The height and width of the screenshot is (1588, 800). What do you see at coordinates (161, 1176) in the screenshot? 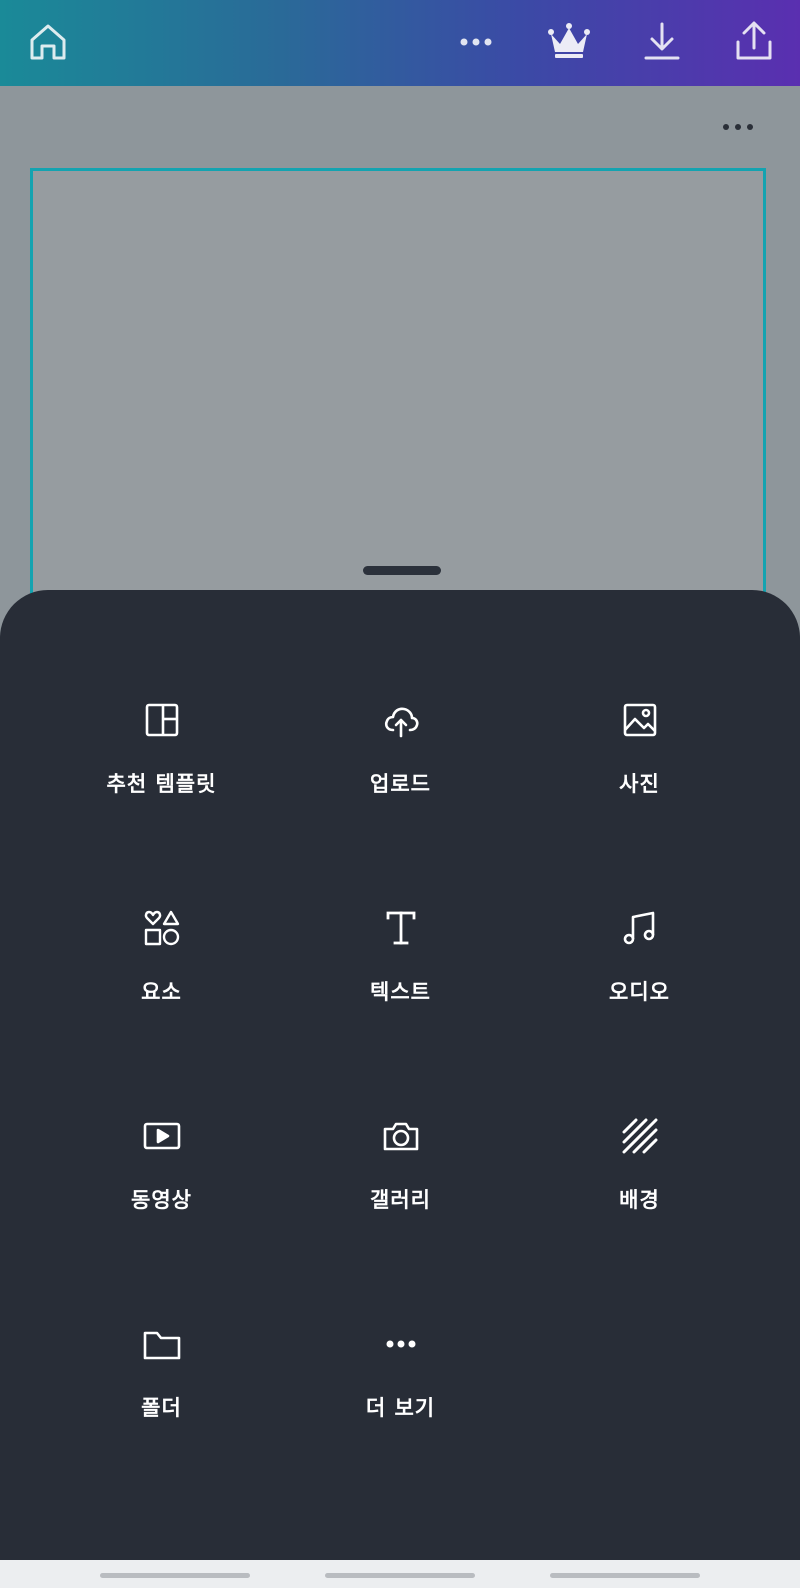
I see `menu-item-video: 동영상` at bounding box center [161, 1176].